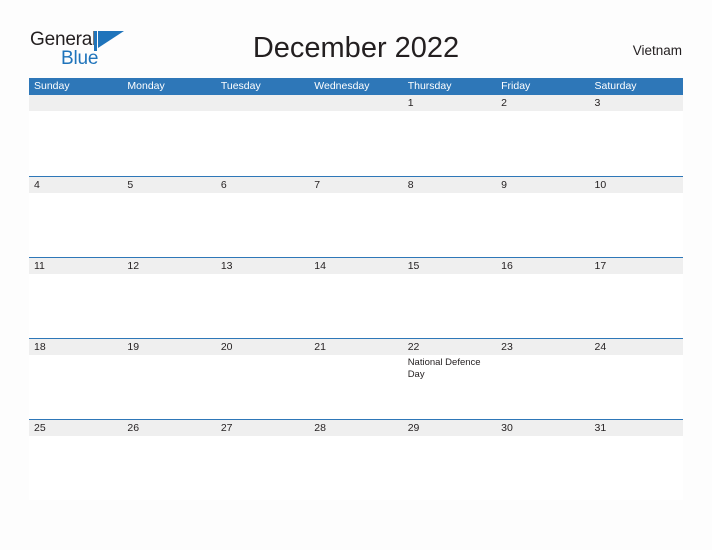  What do you see at coordinates (75, 428) in the screenshot?
I see `day-cell: 25` at bounding box center [75, 428].